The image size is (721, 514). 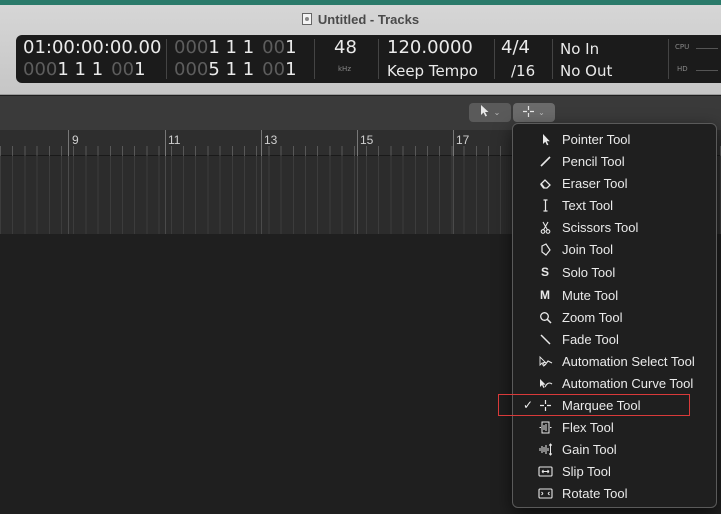 What do you see at coordinates (682, 69) in the screenshot?
I see `lcd-hd-label: HD` at bounding box center [682, 69].